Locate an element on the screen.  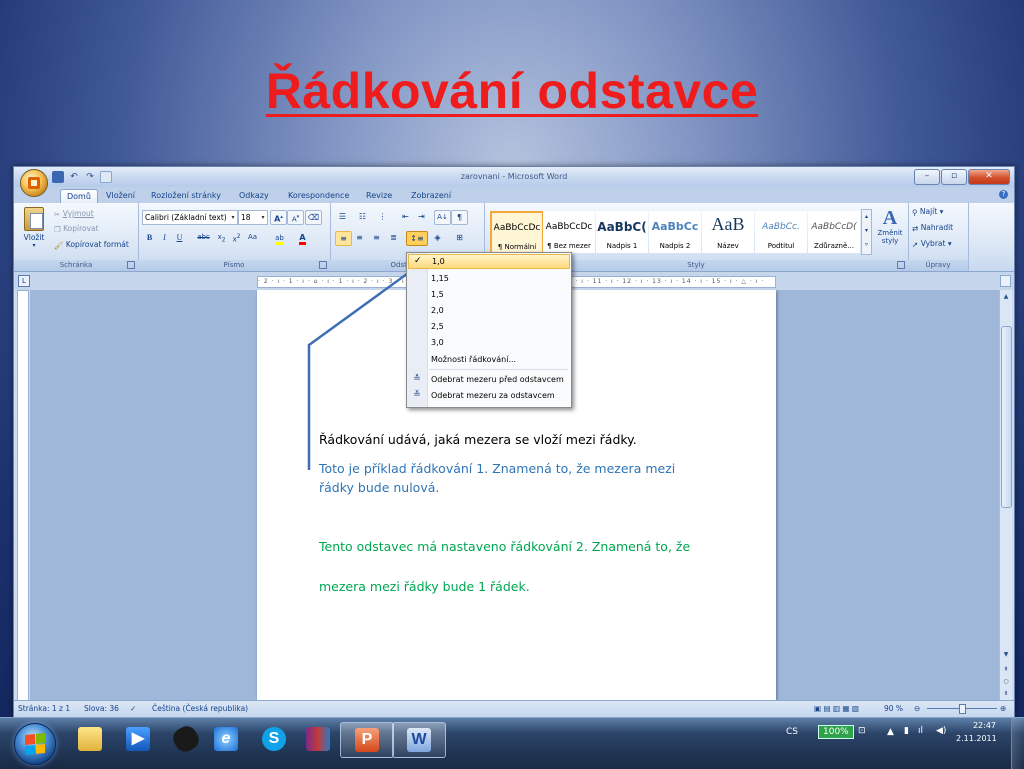
clock-time: 22:47 is located at coordinates (979, 725).